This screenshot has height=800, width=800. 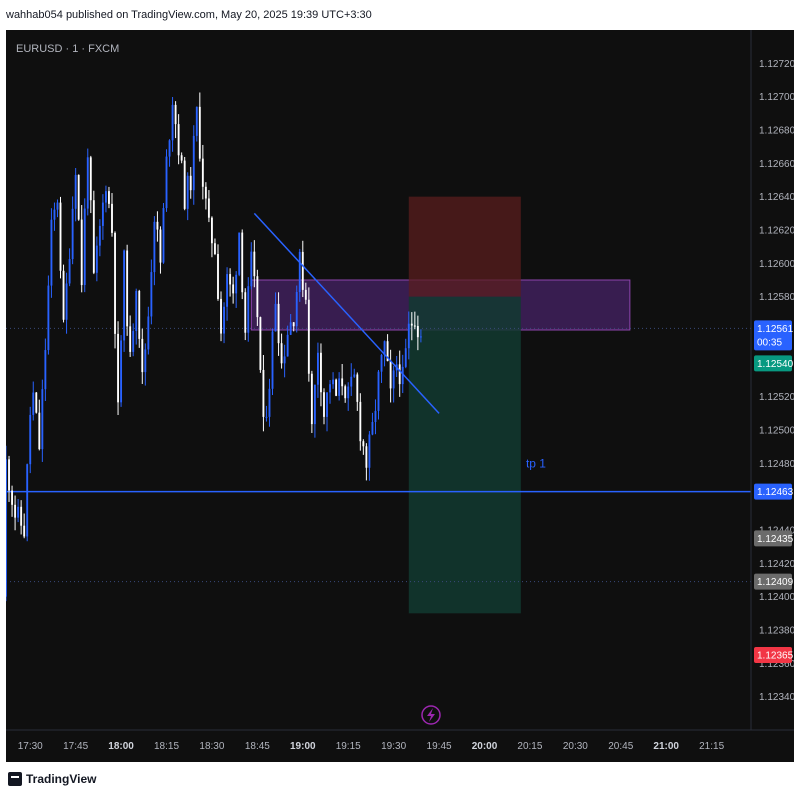 What do you see at coordinates (52, 779) in the screenshot?
I see `tradingview-logo: TradingView` at bounding box center [52, 779].